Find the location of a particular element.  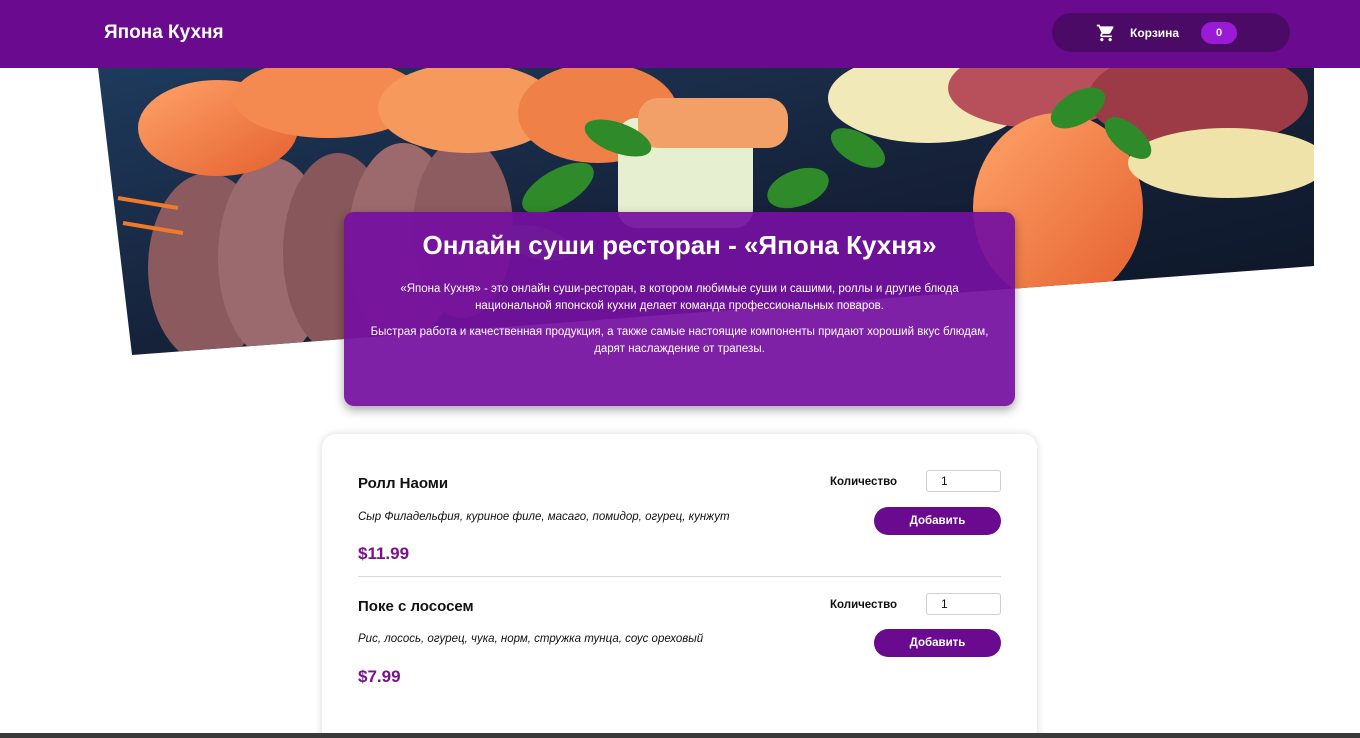

item-name: Ролл Наоми is located at coordinates (403, 483).